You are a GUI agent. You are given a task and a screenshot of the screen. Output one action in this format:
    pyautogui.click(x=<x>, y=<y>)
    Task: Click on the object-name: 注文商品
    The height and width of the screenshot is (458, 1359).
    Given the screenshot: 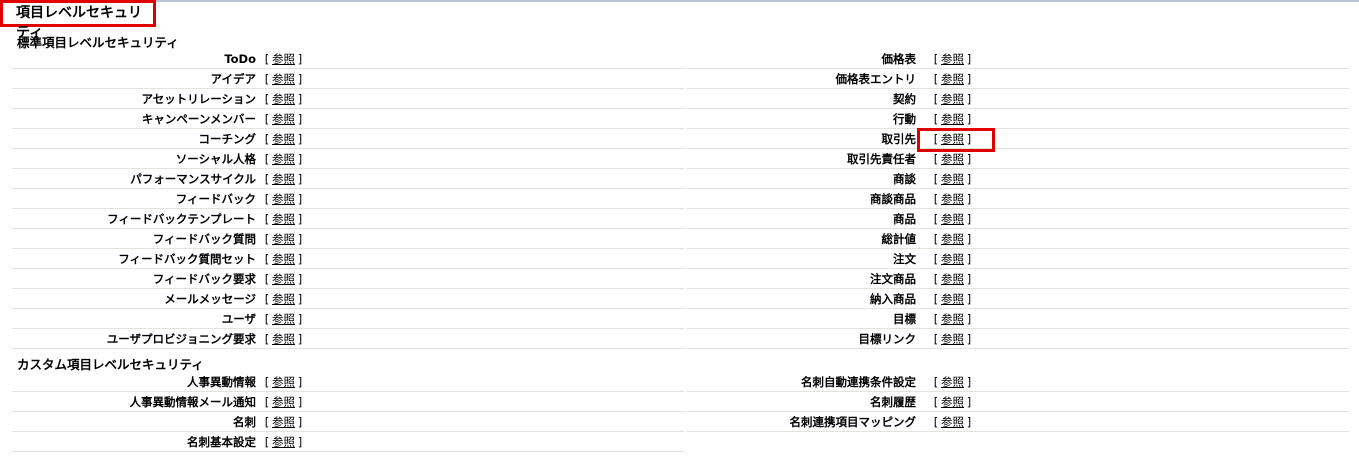 What is the action you would take?
    pyautogui.click(x=893, y=279)
    